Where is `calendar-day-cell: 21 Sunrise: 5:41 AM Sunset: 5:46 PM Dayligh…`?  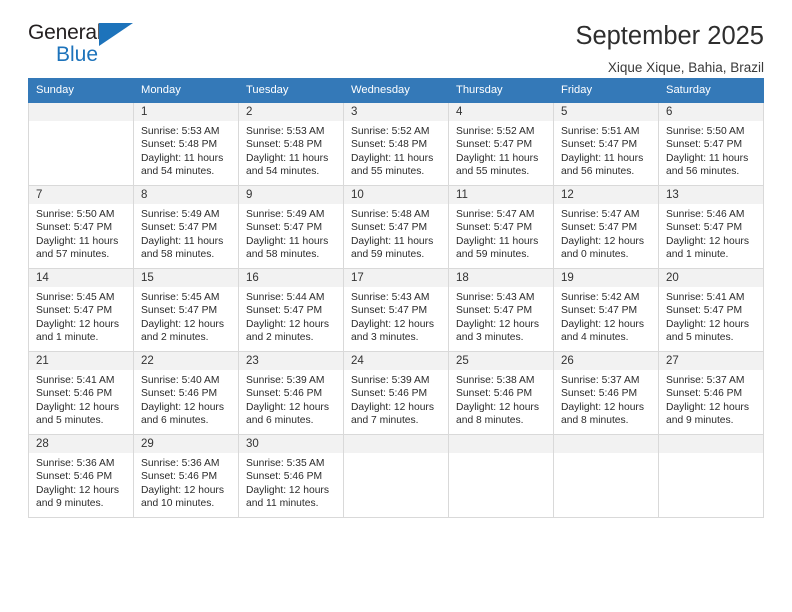
calendar-day-cell: 21 Sunrise: 5:41 AM Sunset: 5:46 PM Dayligh… is located at coordinates (81, 393).